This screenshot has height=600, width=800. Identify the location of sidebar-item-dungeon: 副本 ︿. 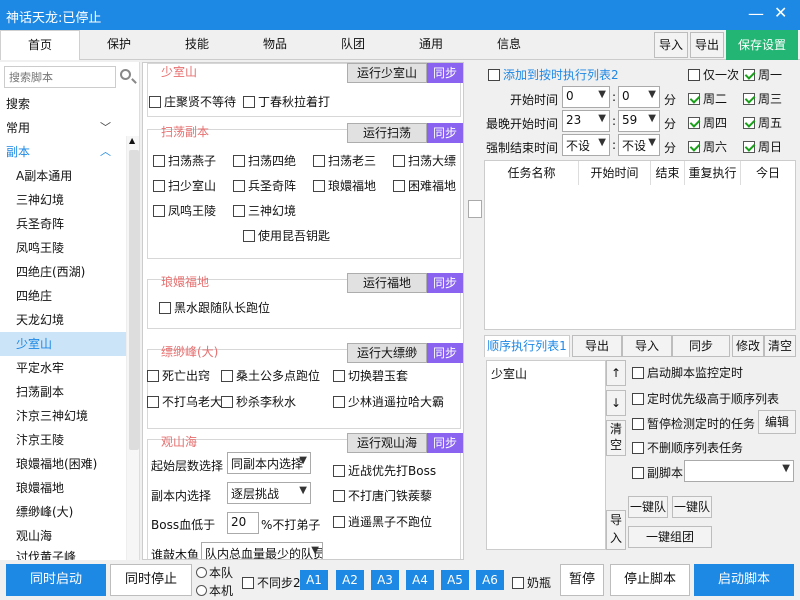
(63, 152).